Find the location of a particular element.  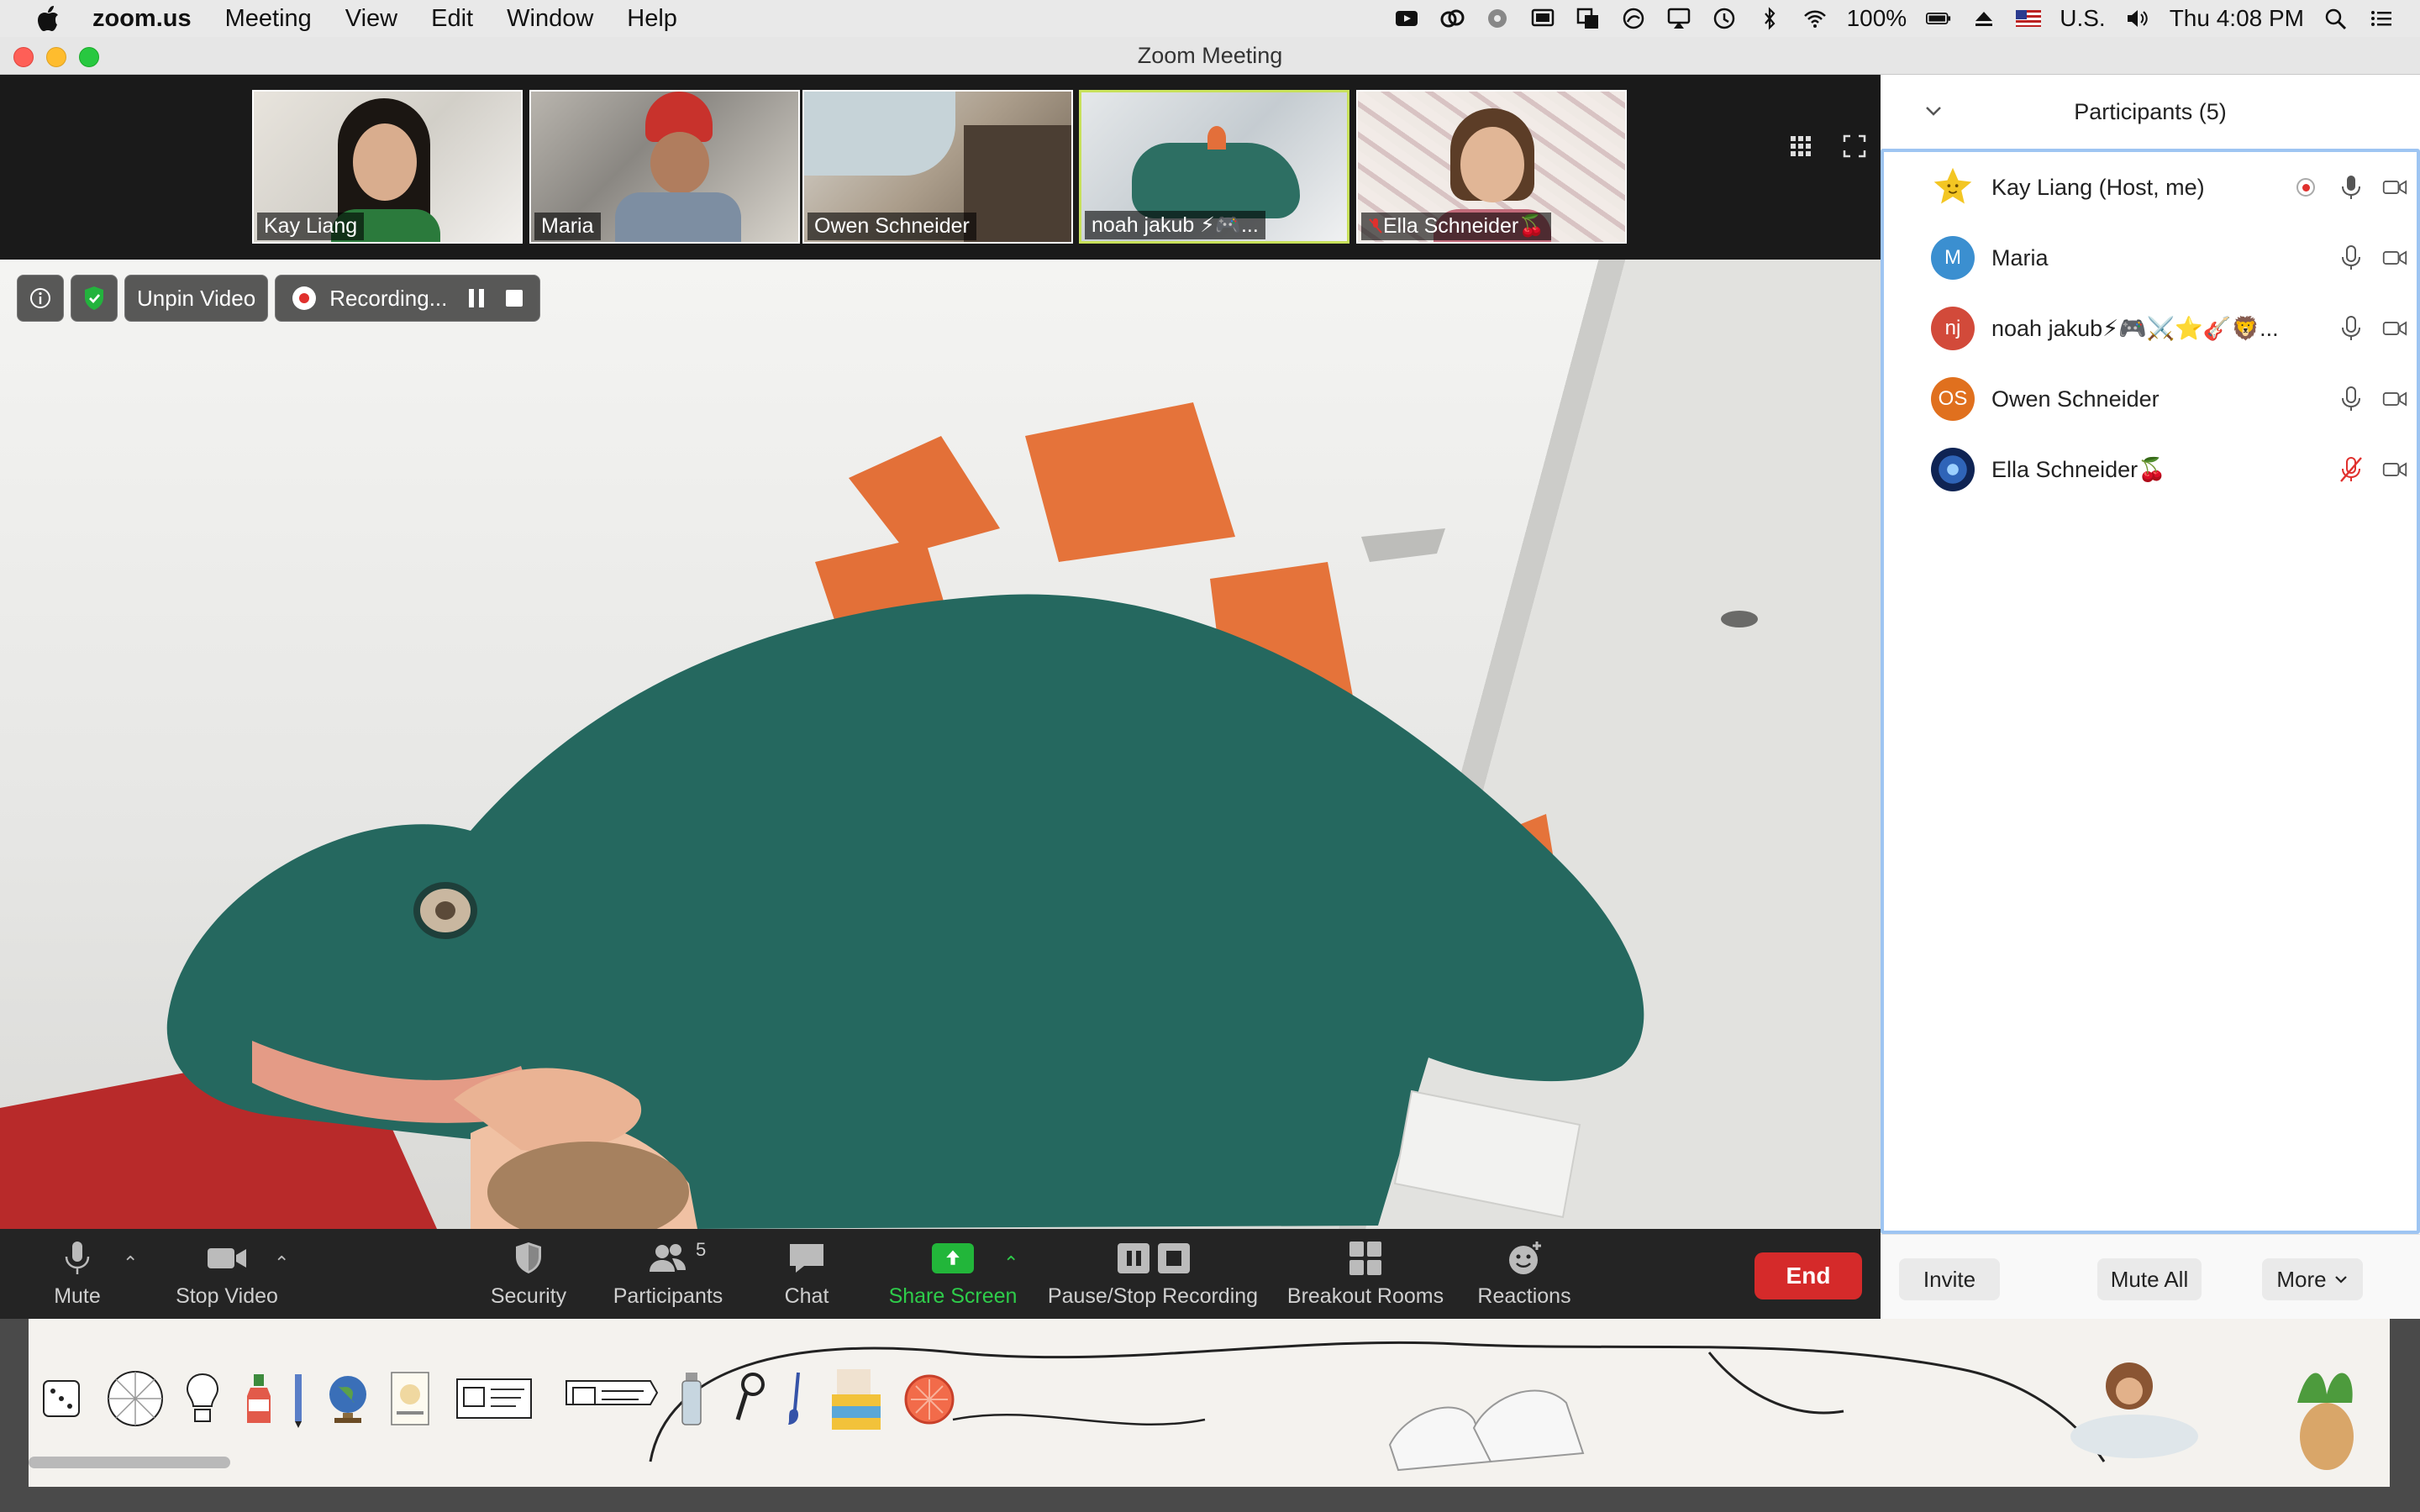

gallery-view-icon is located at coordinates (1801, 146).